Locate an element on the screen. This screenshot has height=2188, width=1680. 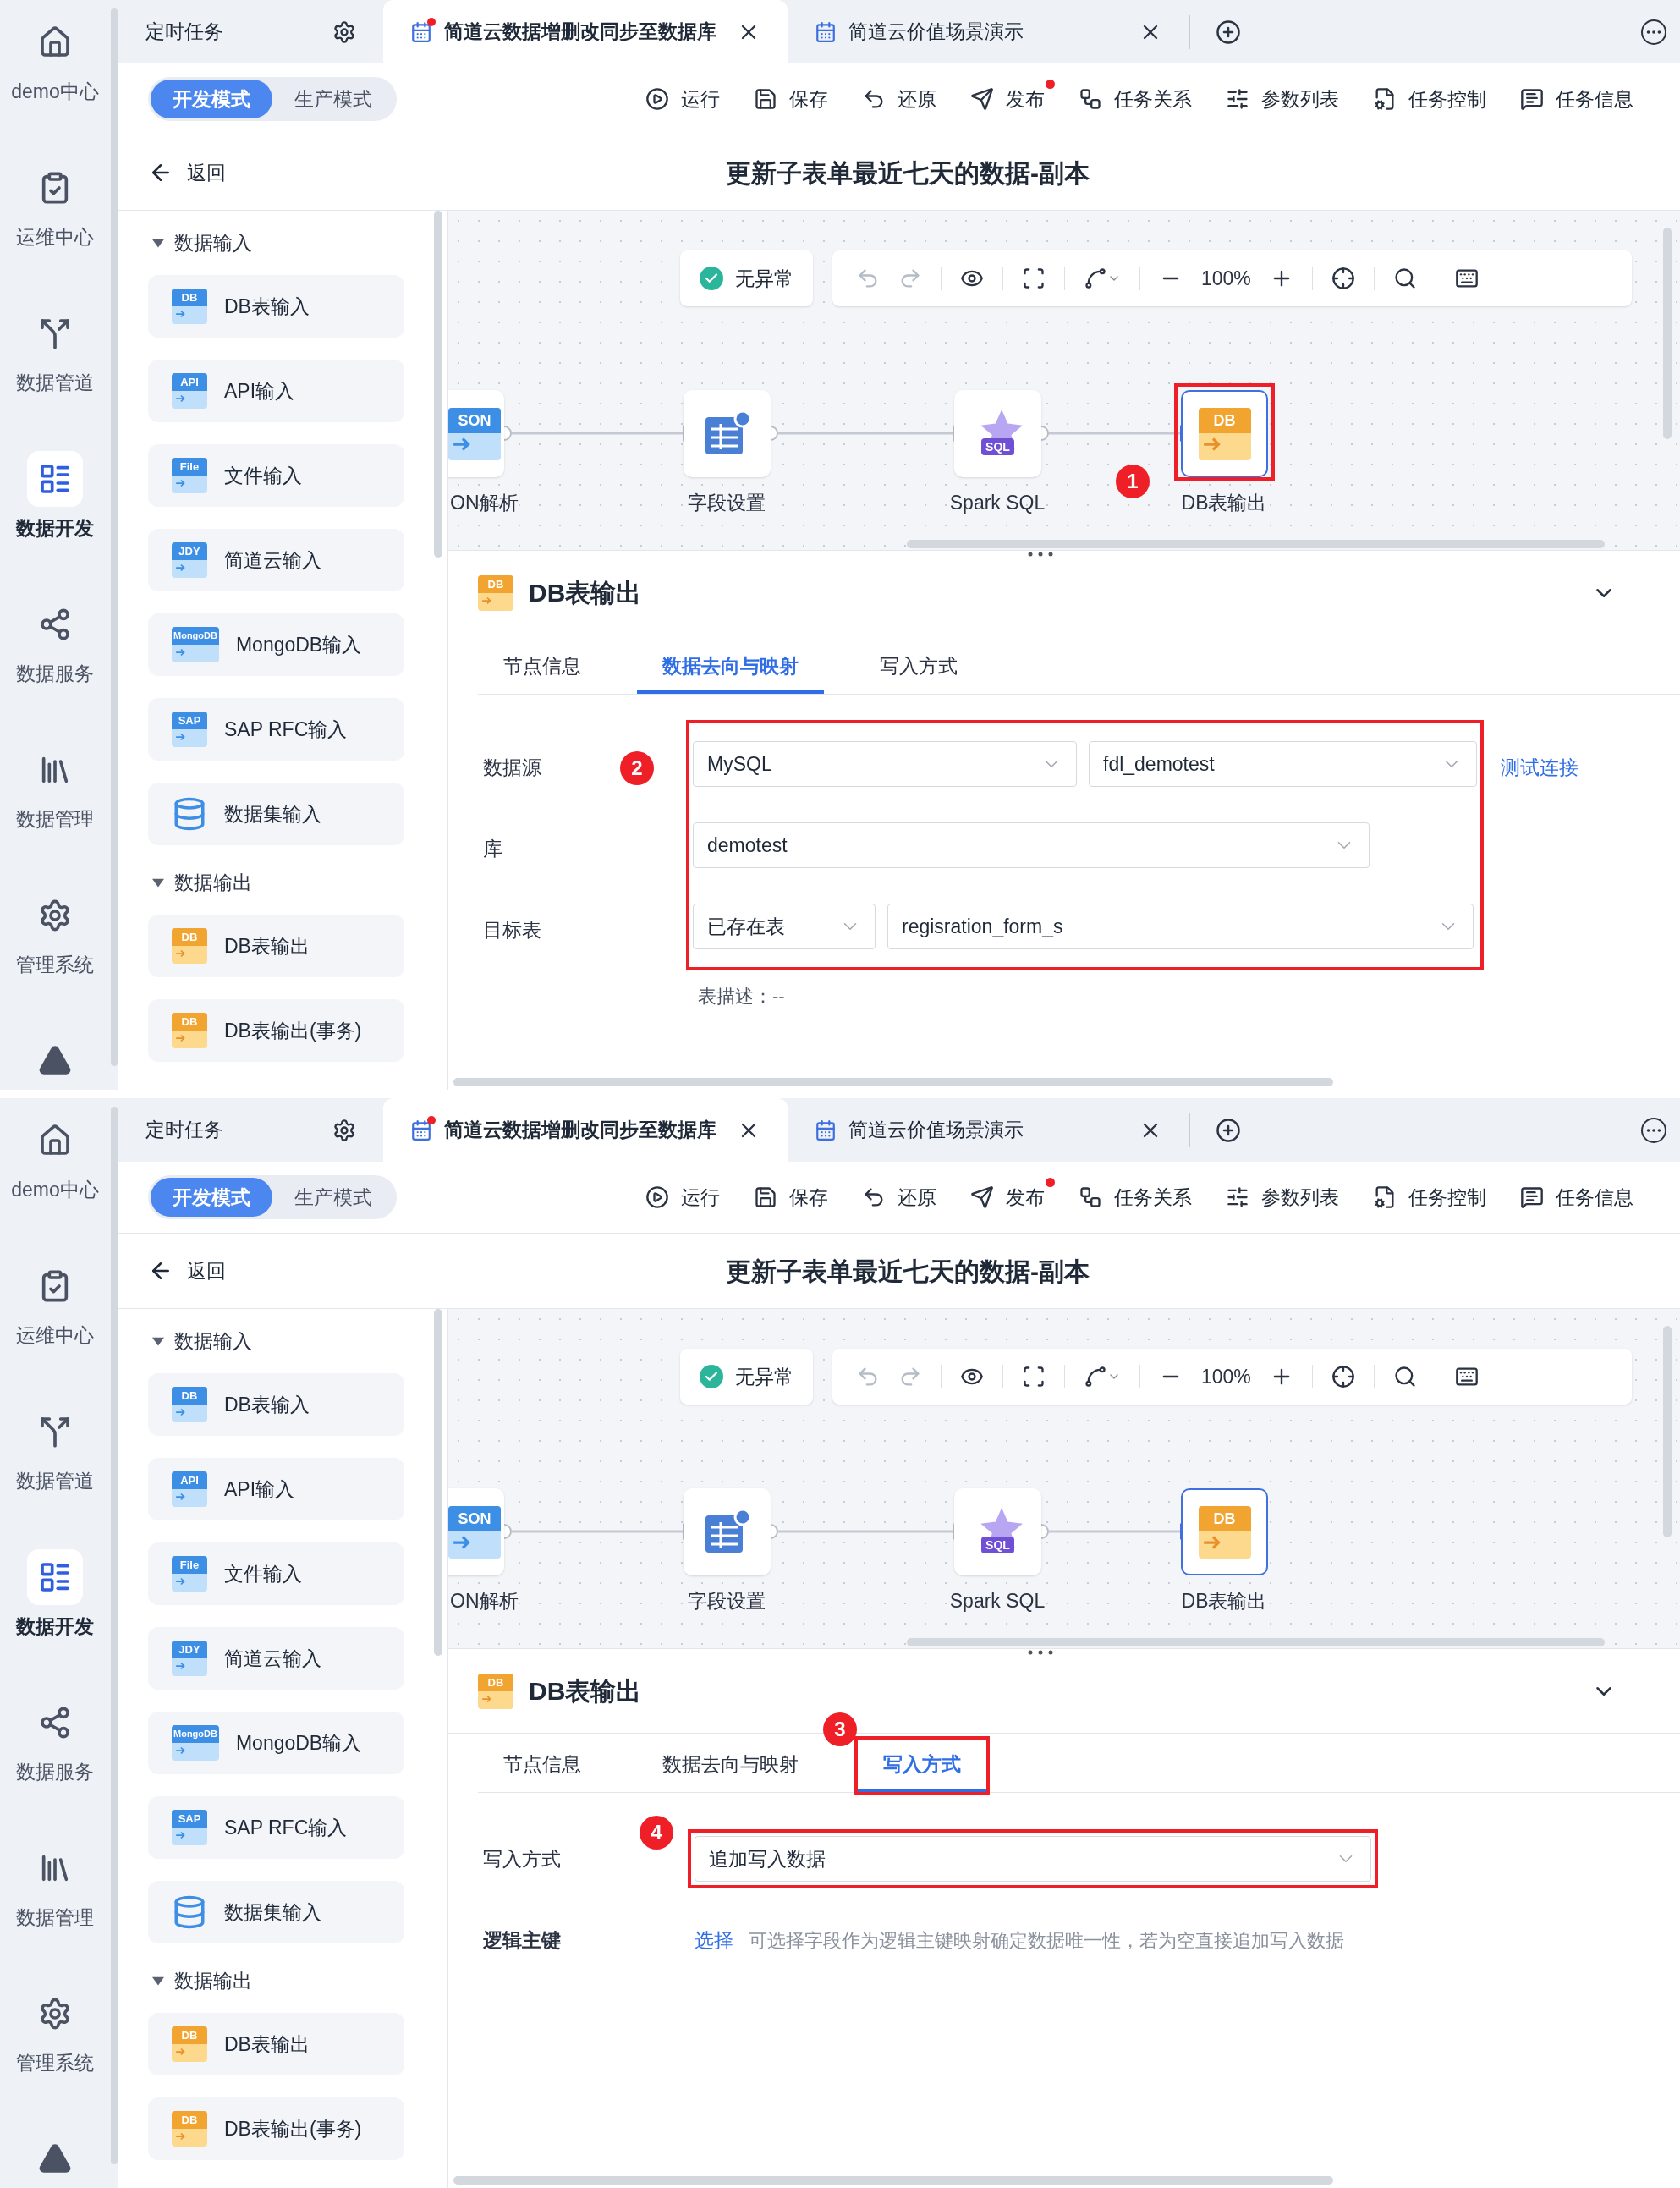
icon-label: DB is located at coordinates (189, 1396).